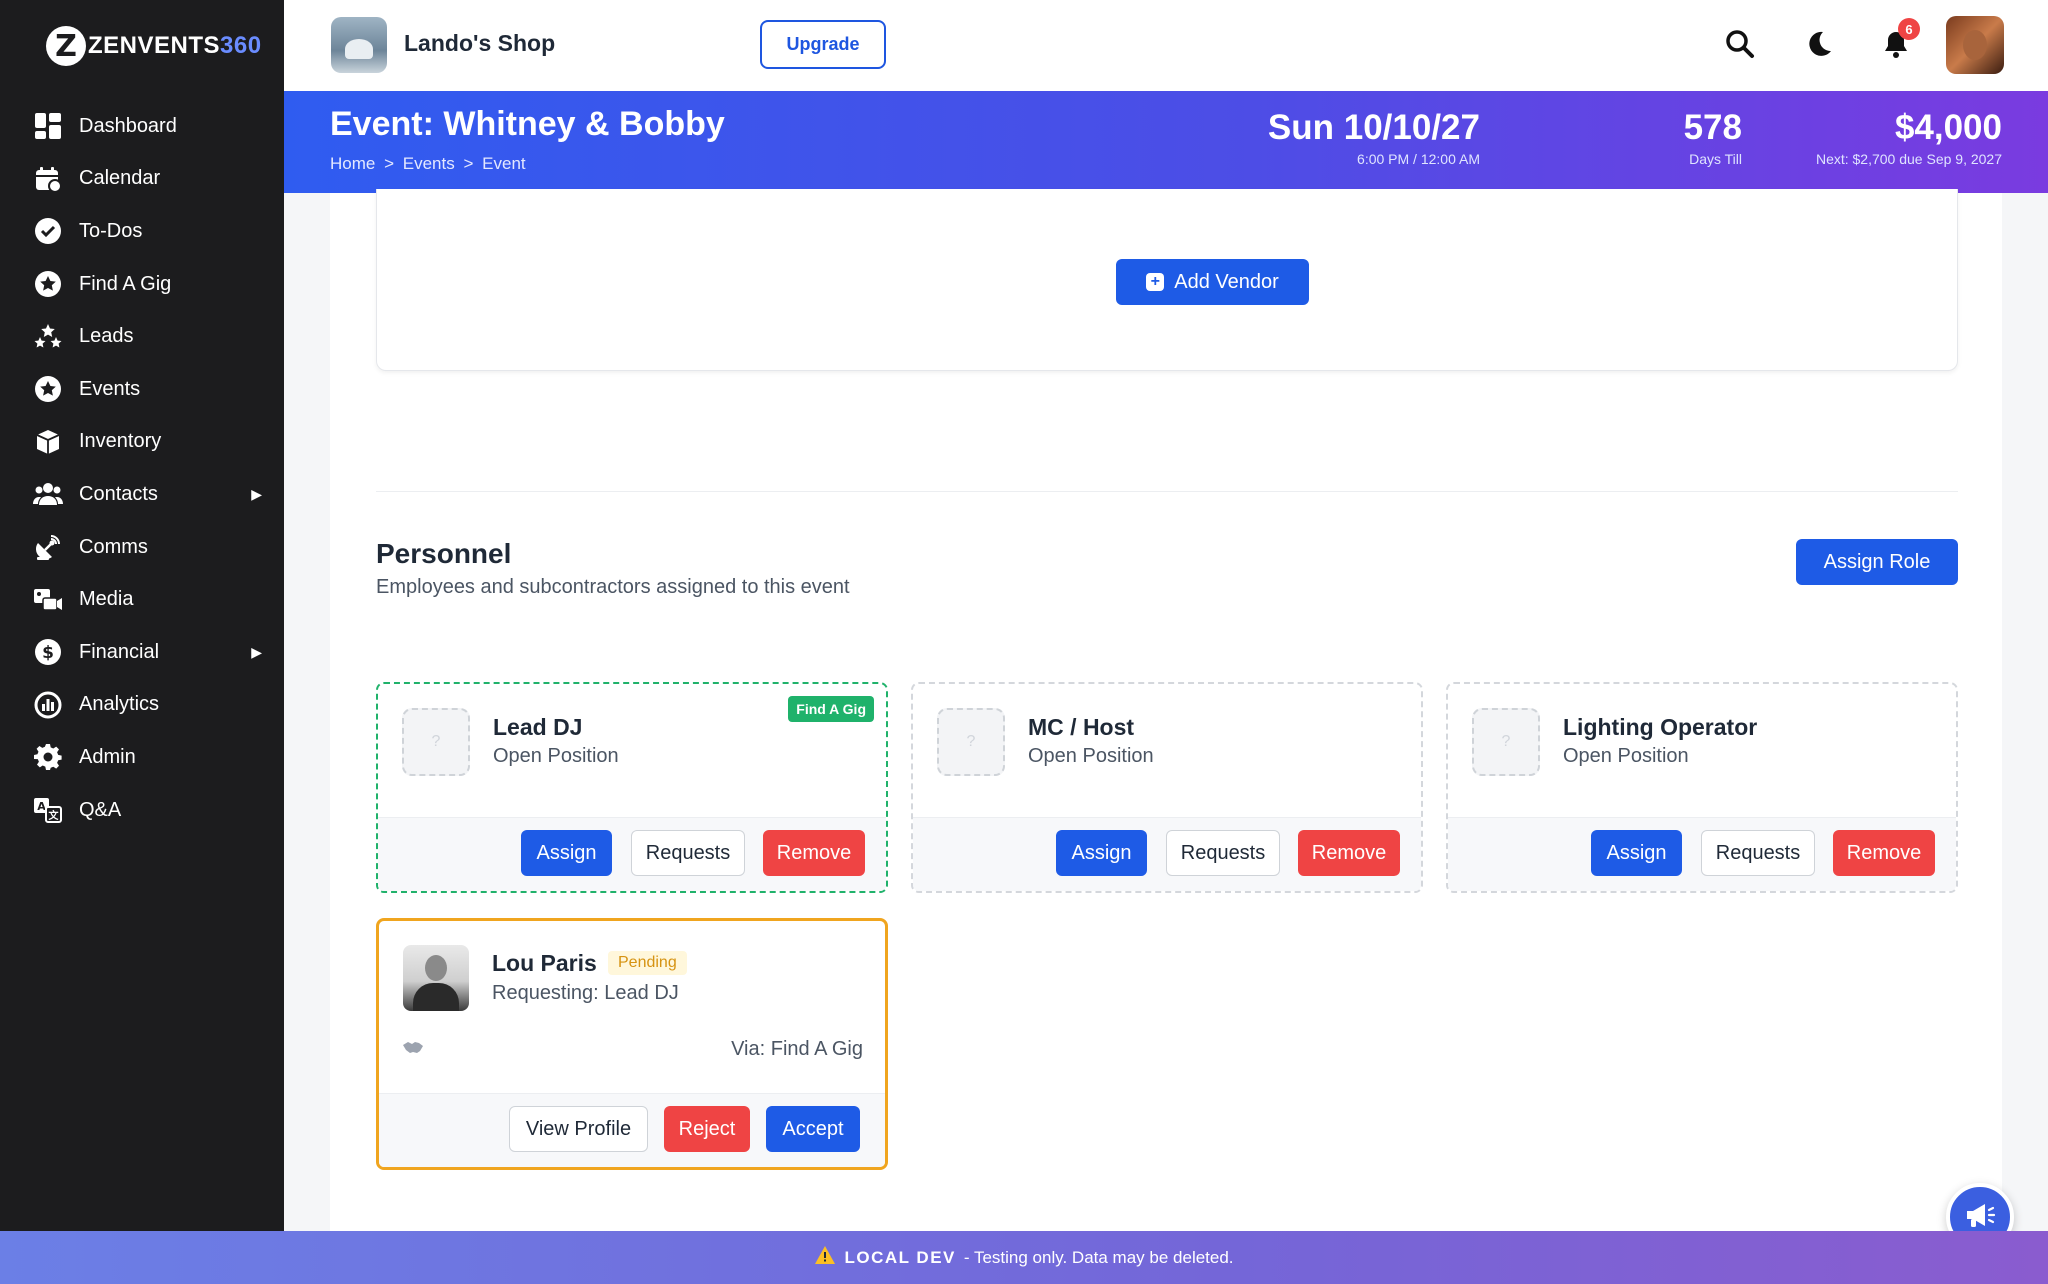 This screenshot has height=1284, width=2048. I want to click on logo-text: ZENVENTS360, so click(175, 45).